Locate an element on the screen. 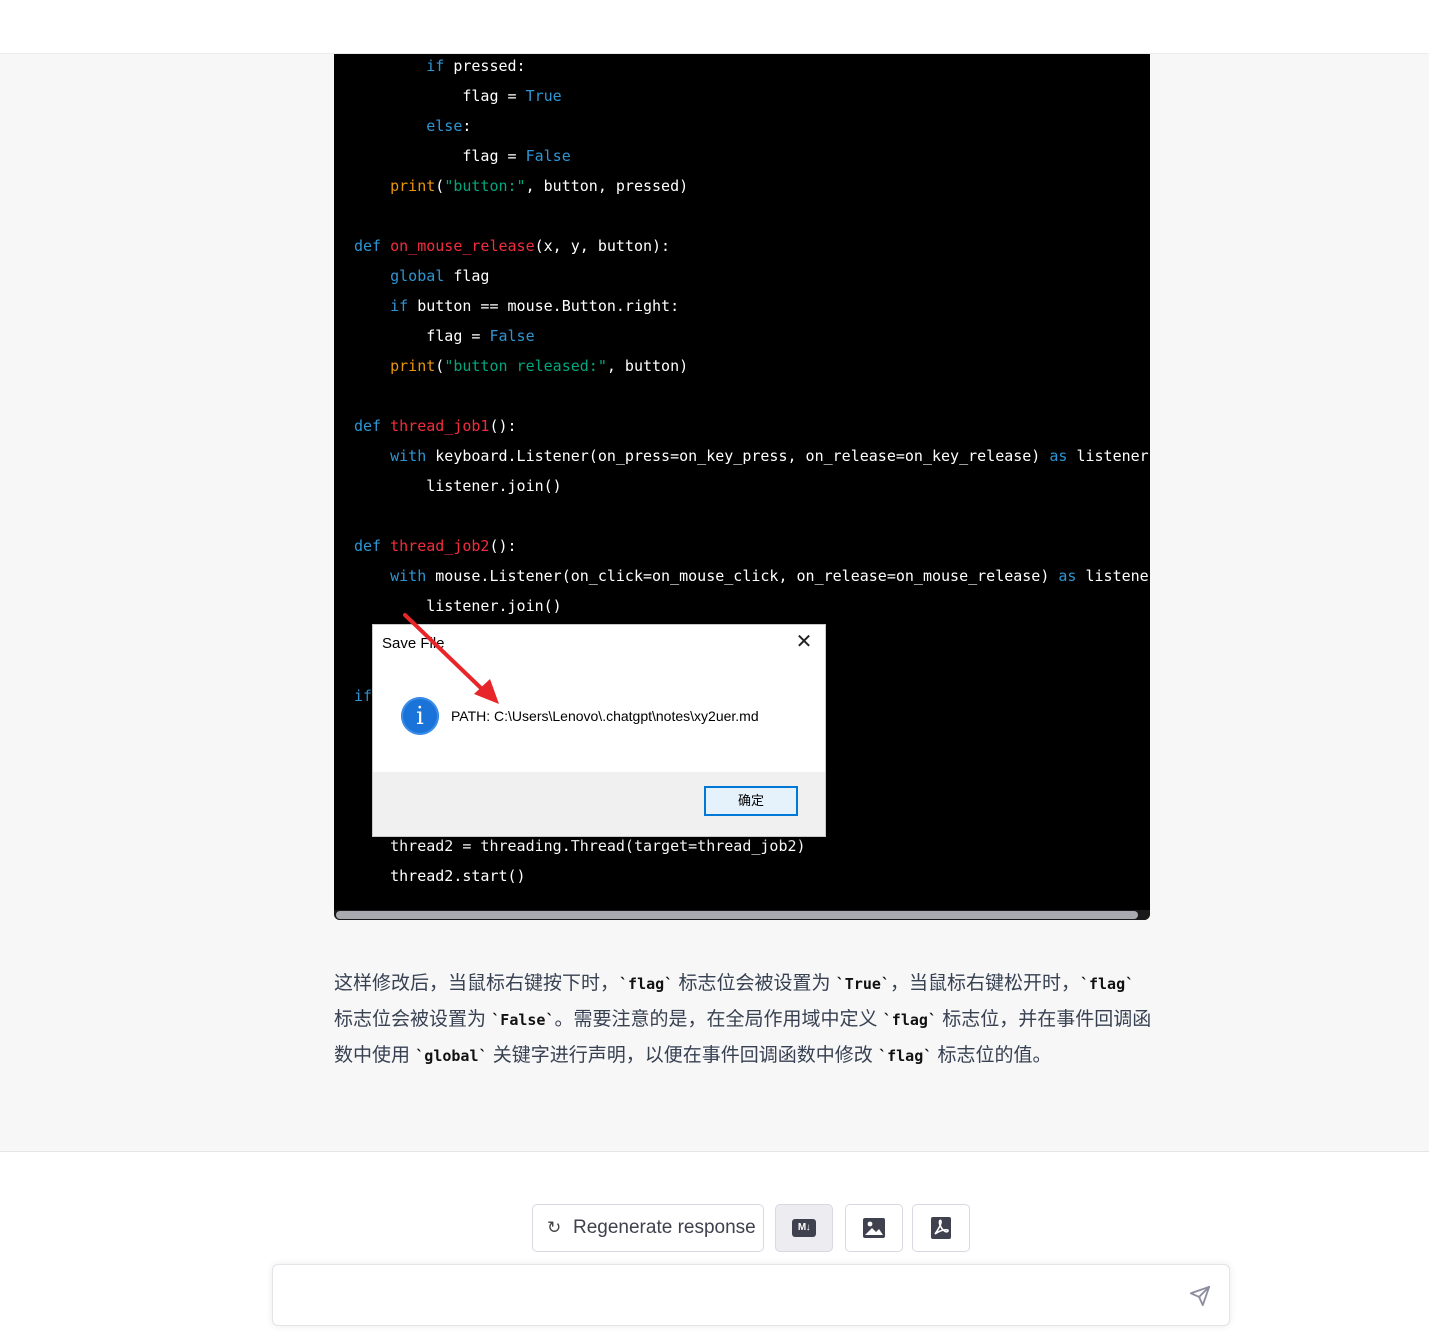 The width and height of the screenshot is (1429, 1332). code-token: "button released:" is located at coordinates (525, 366).